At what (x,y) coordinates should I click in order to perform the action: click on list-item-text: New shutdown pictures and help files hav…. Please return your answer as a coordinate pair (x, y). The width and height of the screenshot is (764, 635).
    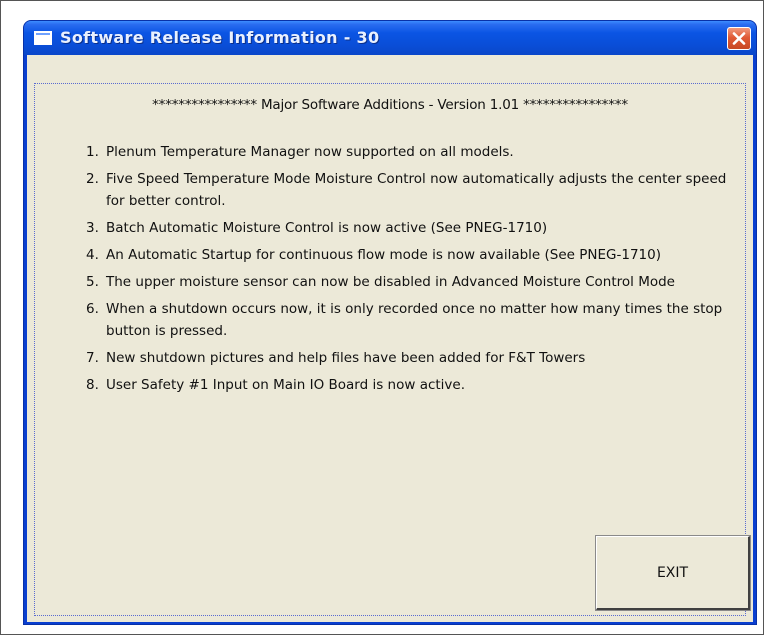
    Looking at the image, I should click on (346, 358).